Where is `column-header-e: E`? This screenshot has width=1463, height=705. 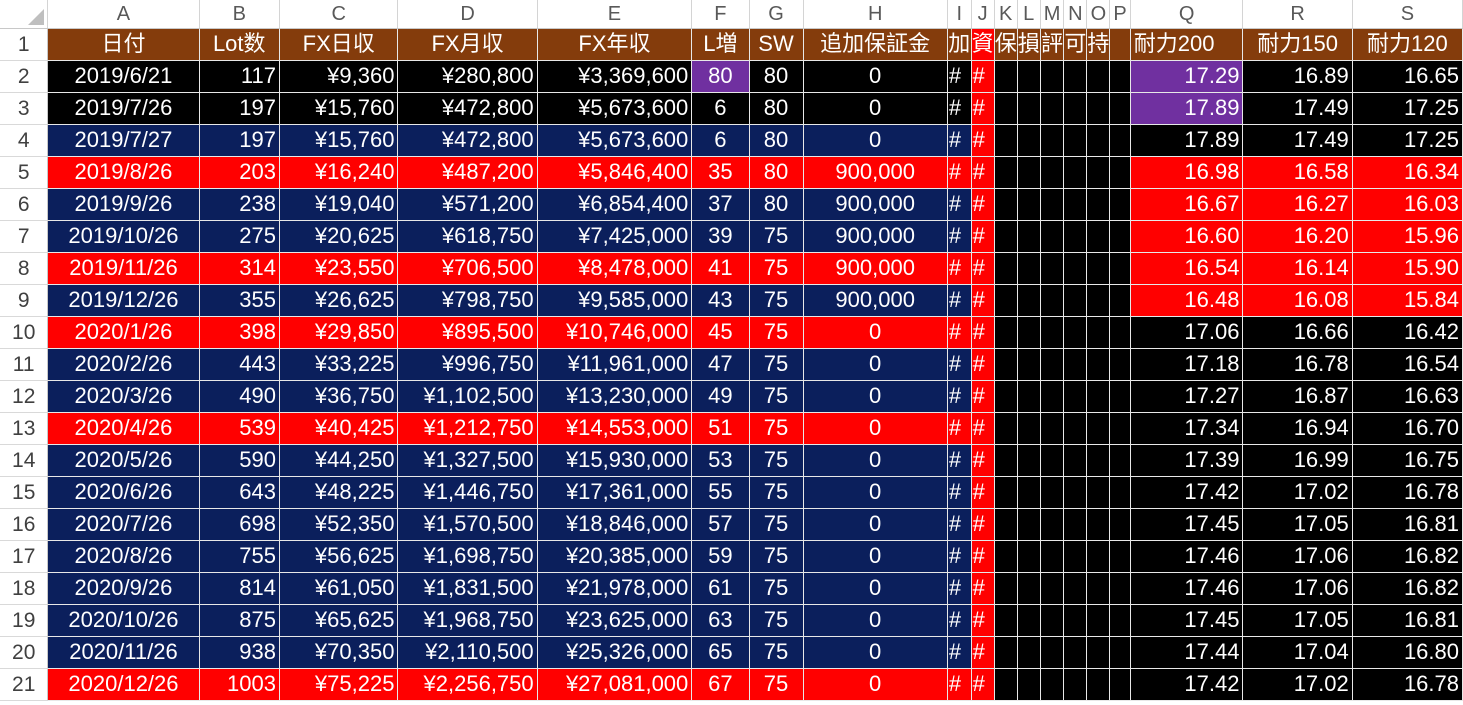
column-header-e: E is located at coordinates (615, 14).